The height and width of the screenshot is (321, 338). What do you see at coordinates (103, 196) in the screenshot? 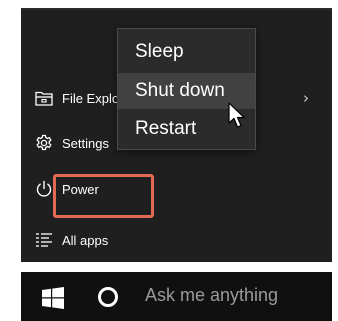
I see `power-highlight-annotation` at bounding box center [103, 196].